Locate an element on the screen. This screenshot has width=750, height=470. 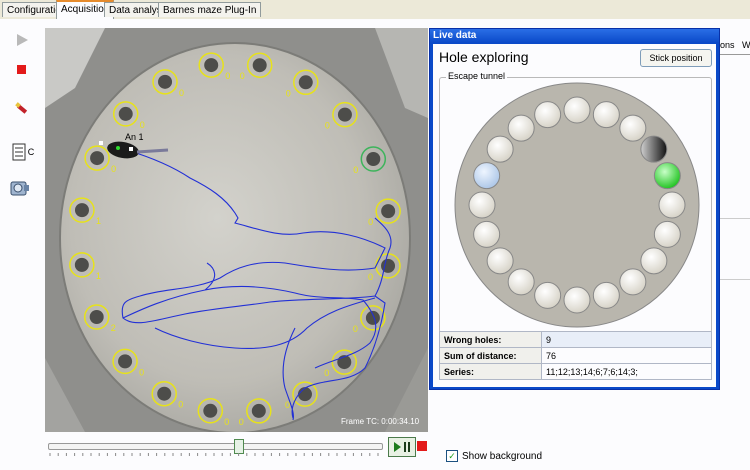
tab-fragment-1: ons is located at coordinates (727, 45).